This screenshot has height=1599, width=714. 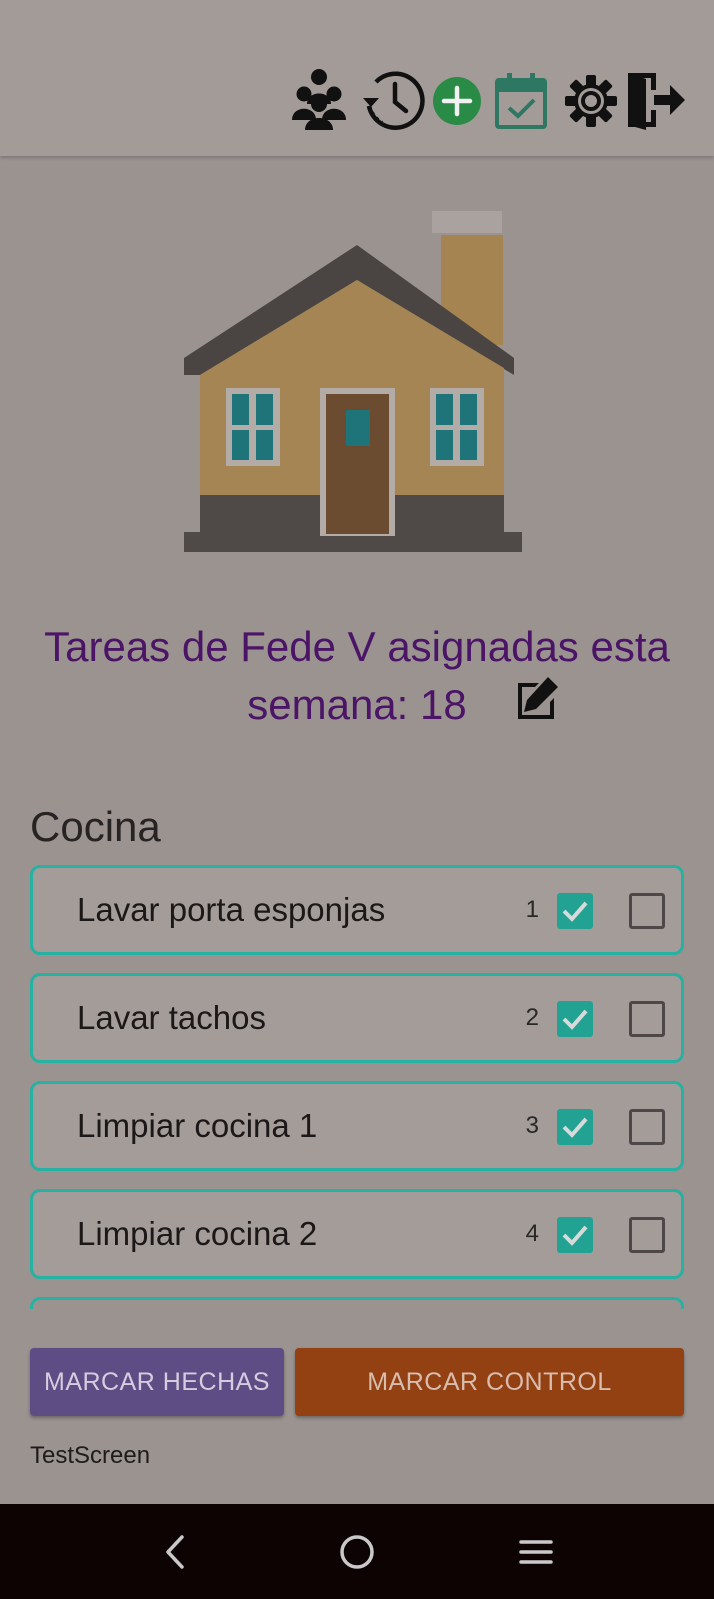 I want to click on edit-icon, so click(x=539, y=698).